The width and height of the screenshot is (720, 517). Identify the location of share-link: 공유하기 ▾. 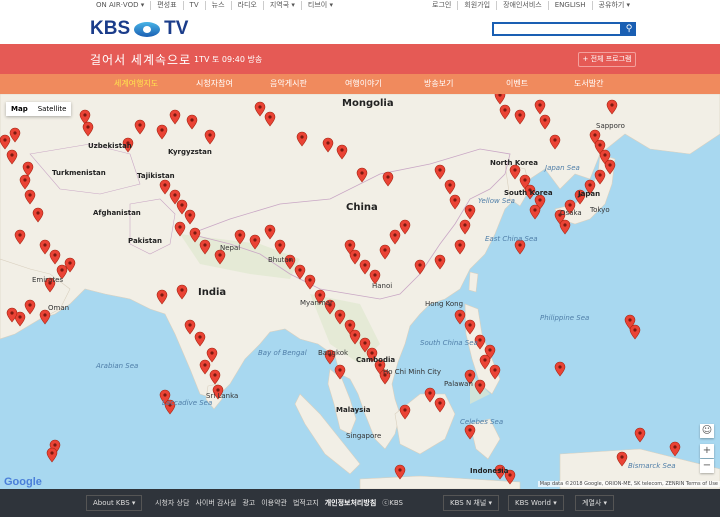
(615, 5).